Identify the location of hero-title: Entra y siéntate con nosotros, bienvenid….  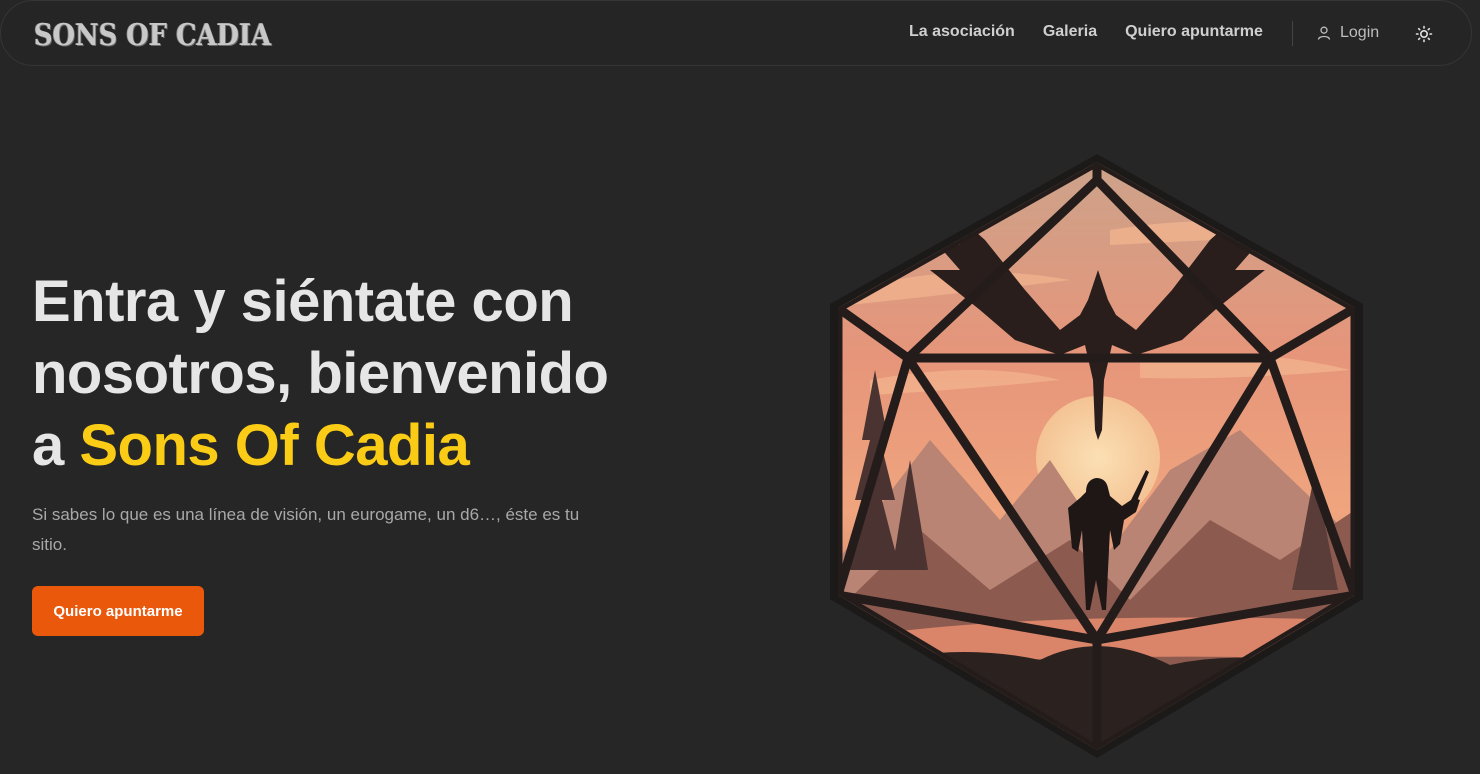
(352, 374).